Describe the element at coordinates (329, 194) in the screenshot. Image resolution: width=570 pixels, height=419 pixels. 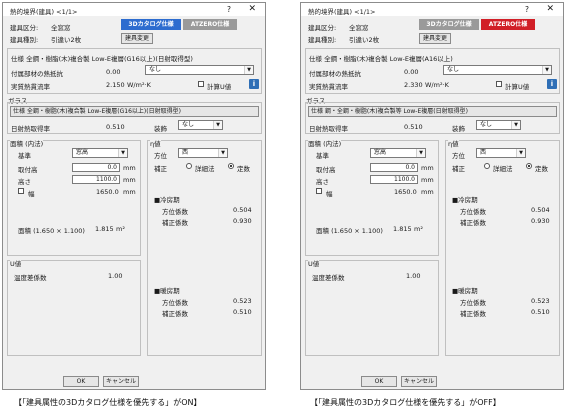
I see `width-label: 幅` at that location.